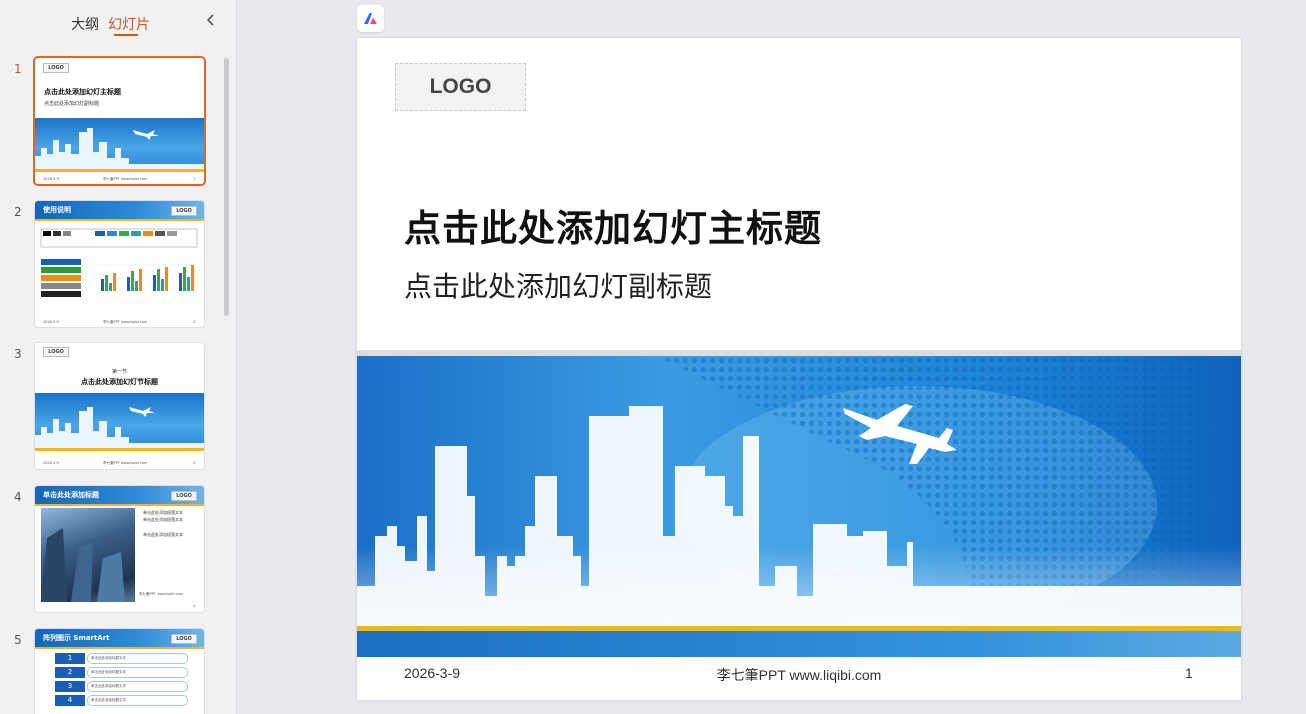 This screenshot has height=714, width=1306. I want to click on app-logo-icon, so click(370, 18).